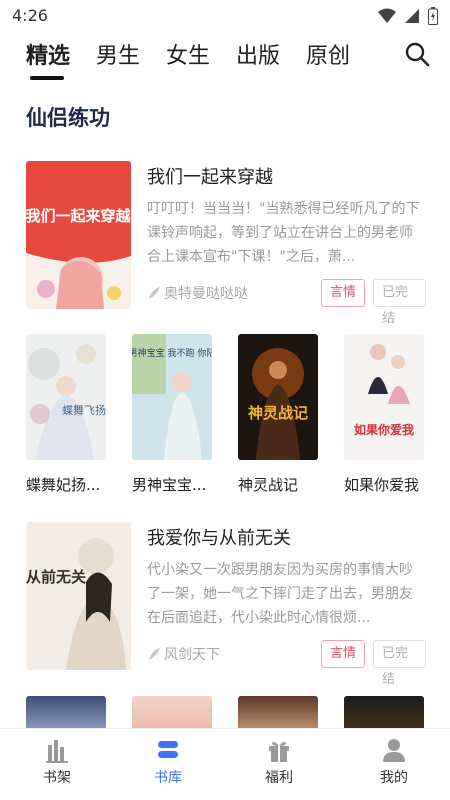 This screenshot has width=450, height=800. I want to click on status-bar: 4:26, so click(225, 16).